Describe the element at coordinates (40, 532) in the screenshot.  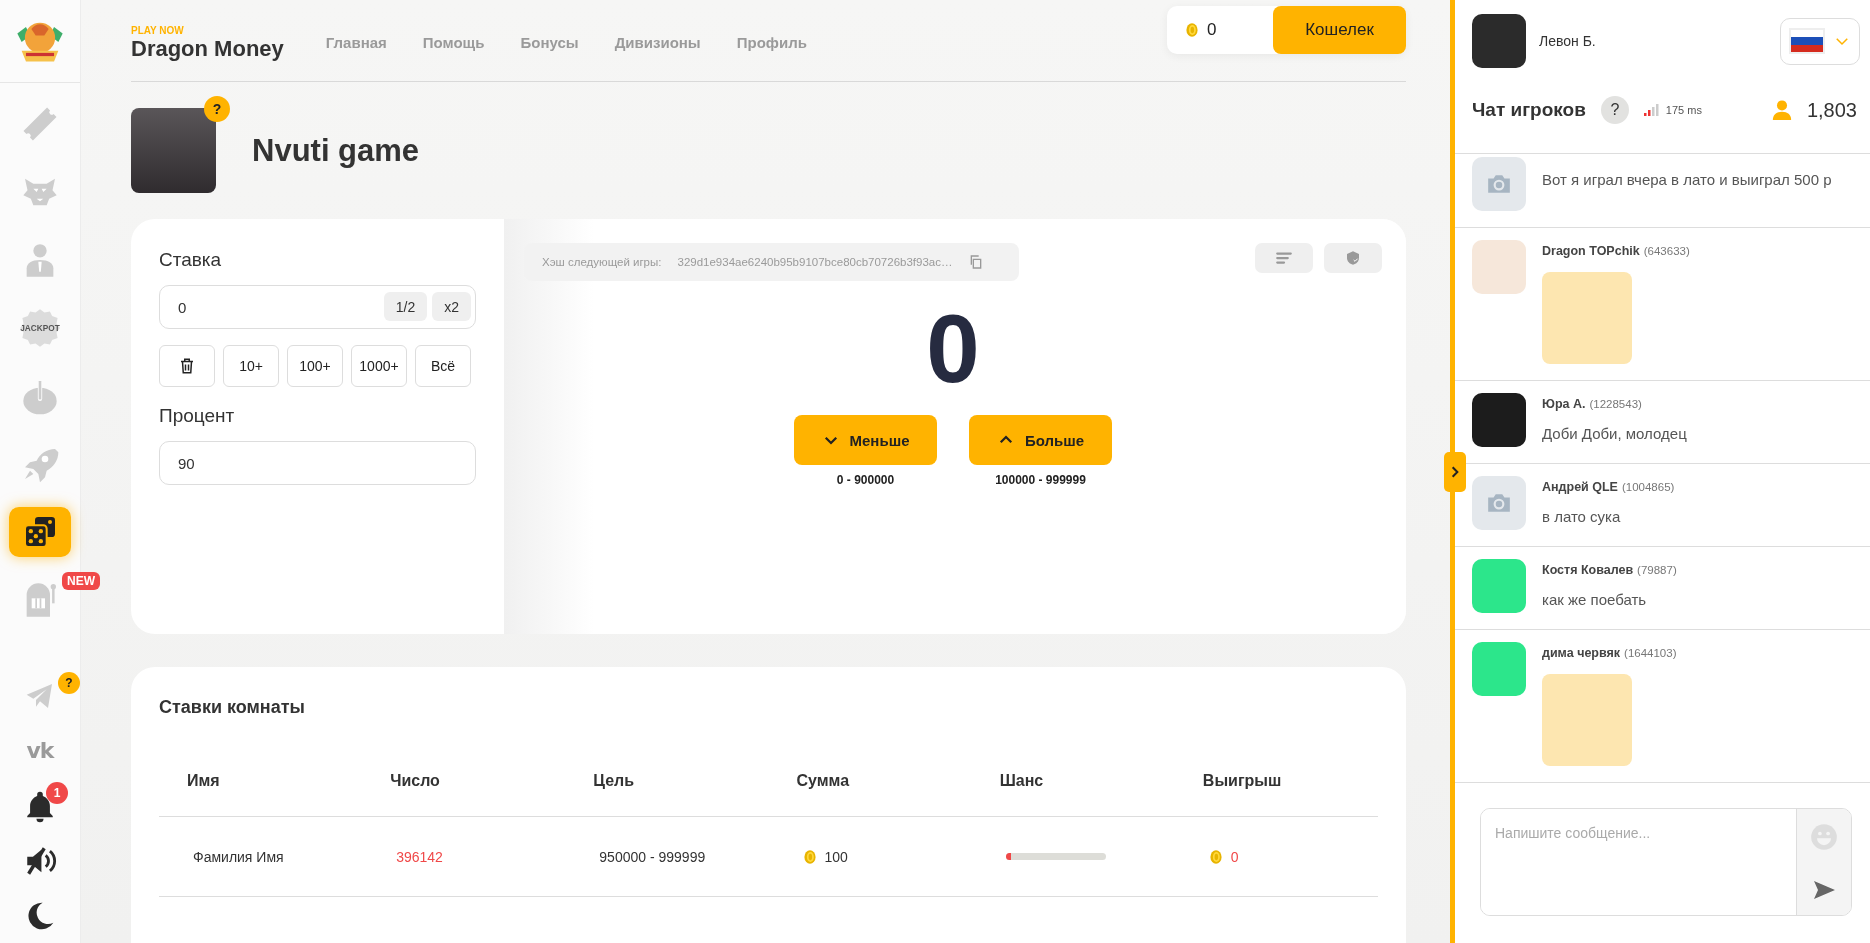
I see `nav-button` at that location.